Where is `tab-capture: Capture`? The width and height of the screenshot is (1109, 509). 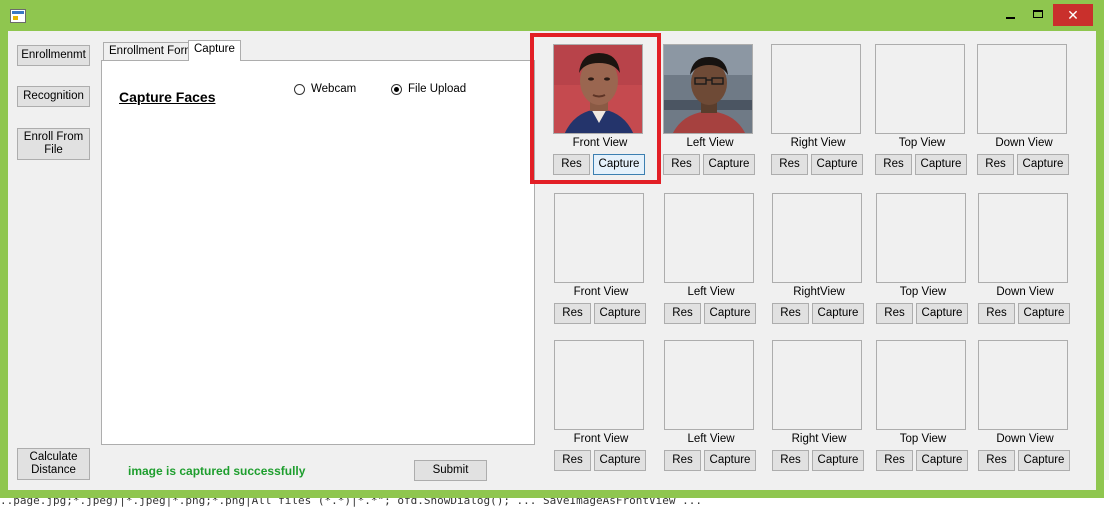 tab-capture: Capture is located at coordinates (214, 50).